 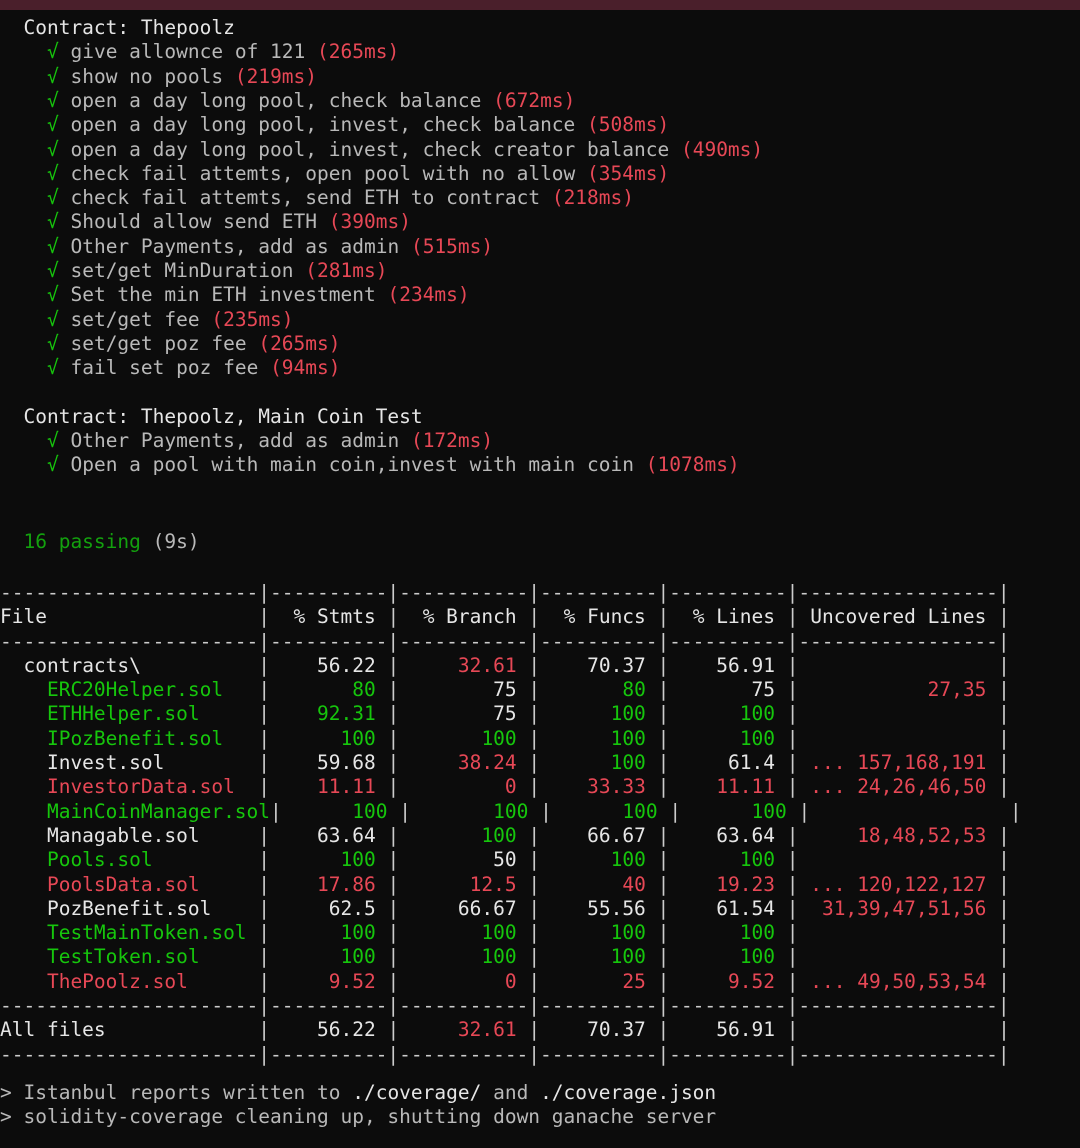 I want to click on cell-file: PoolsData.sol, so click(x=111, y=884).